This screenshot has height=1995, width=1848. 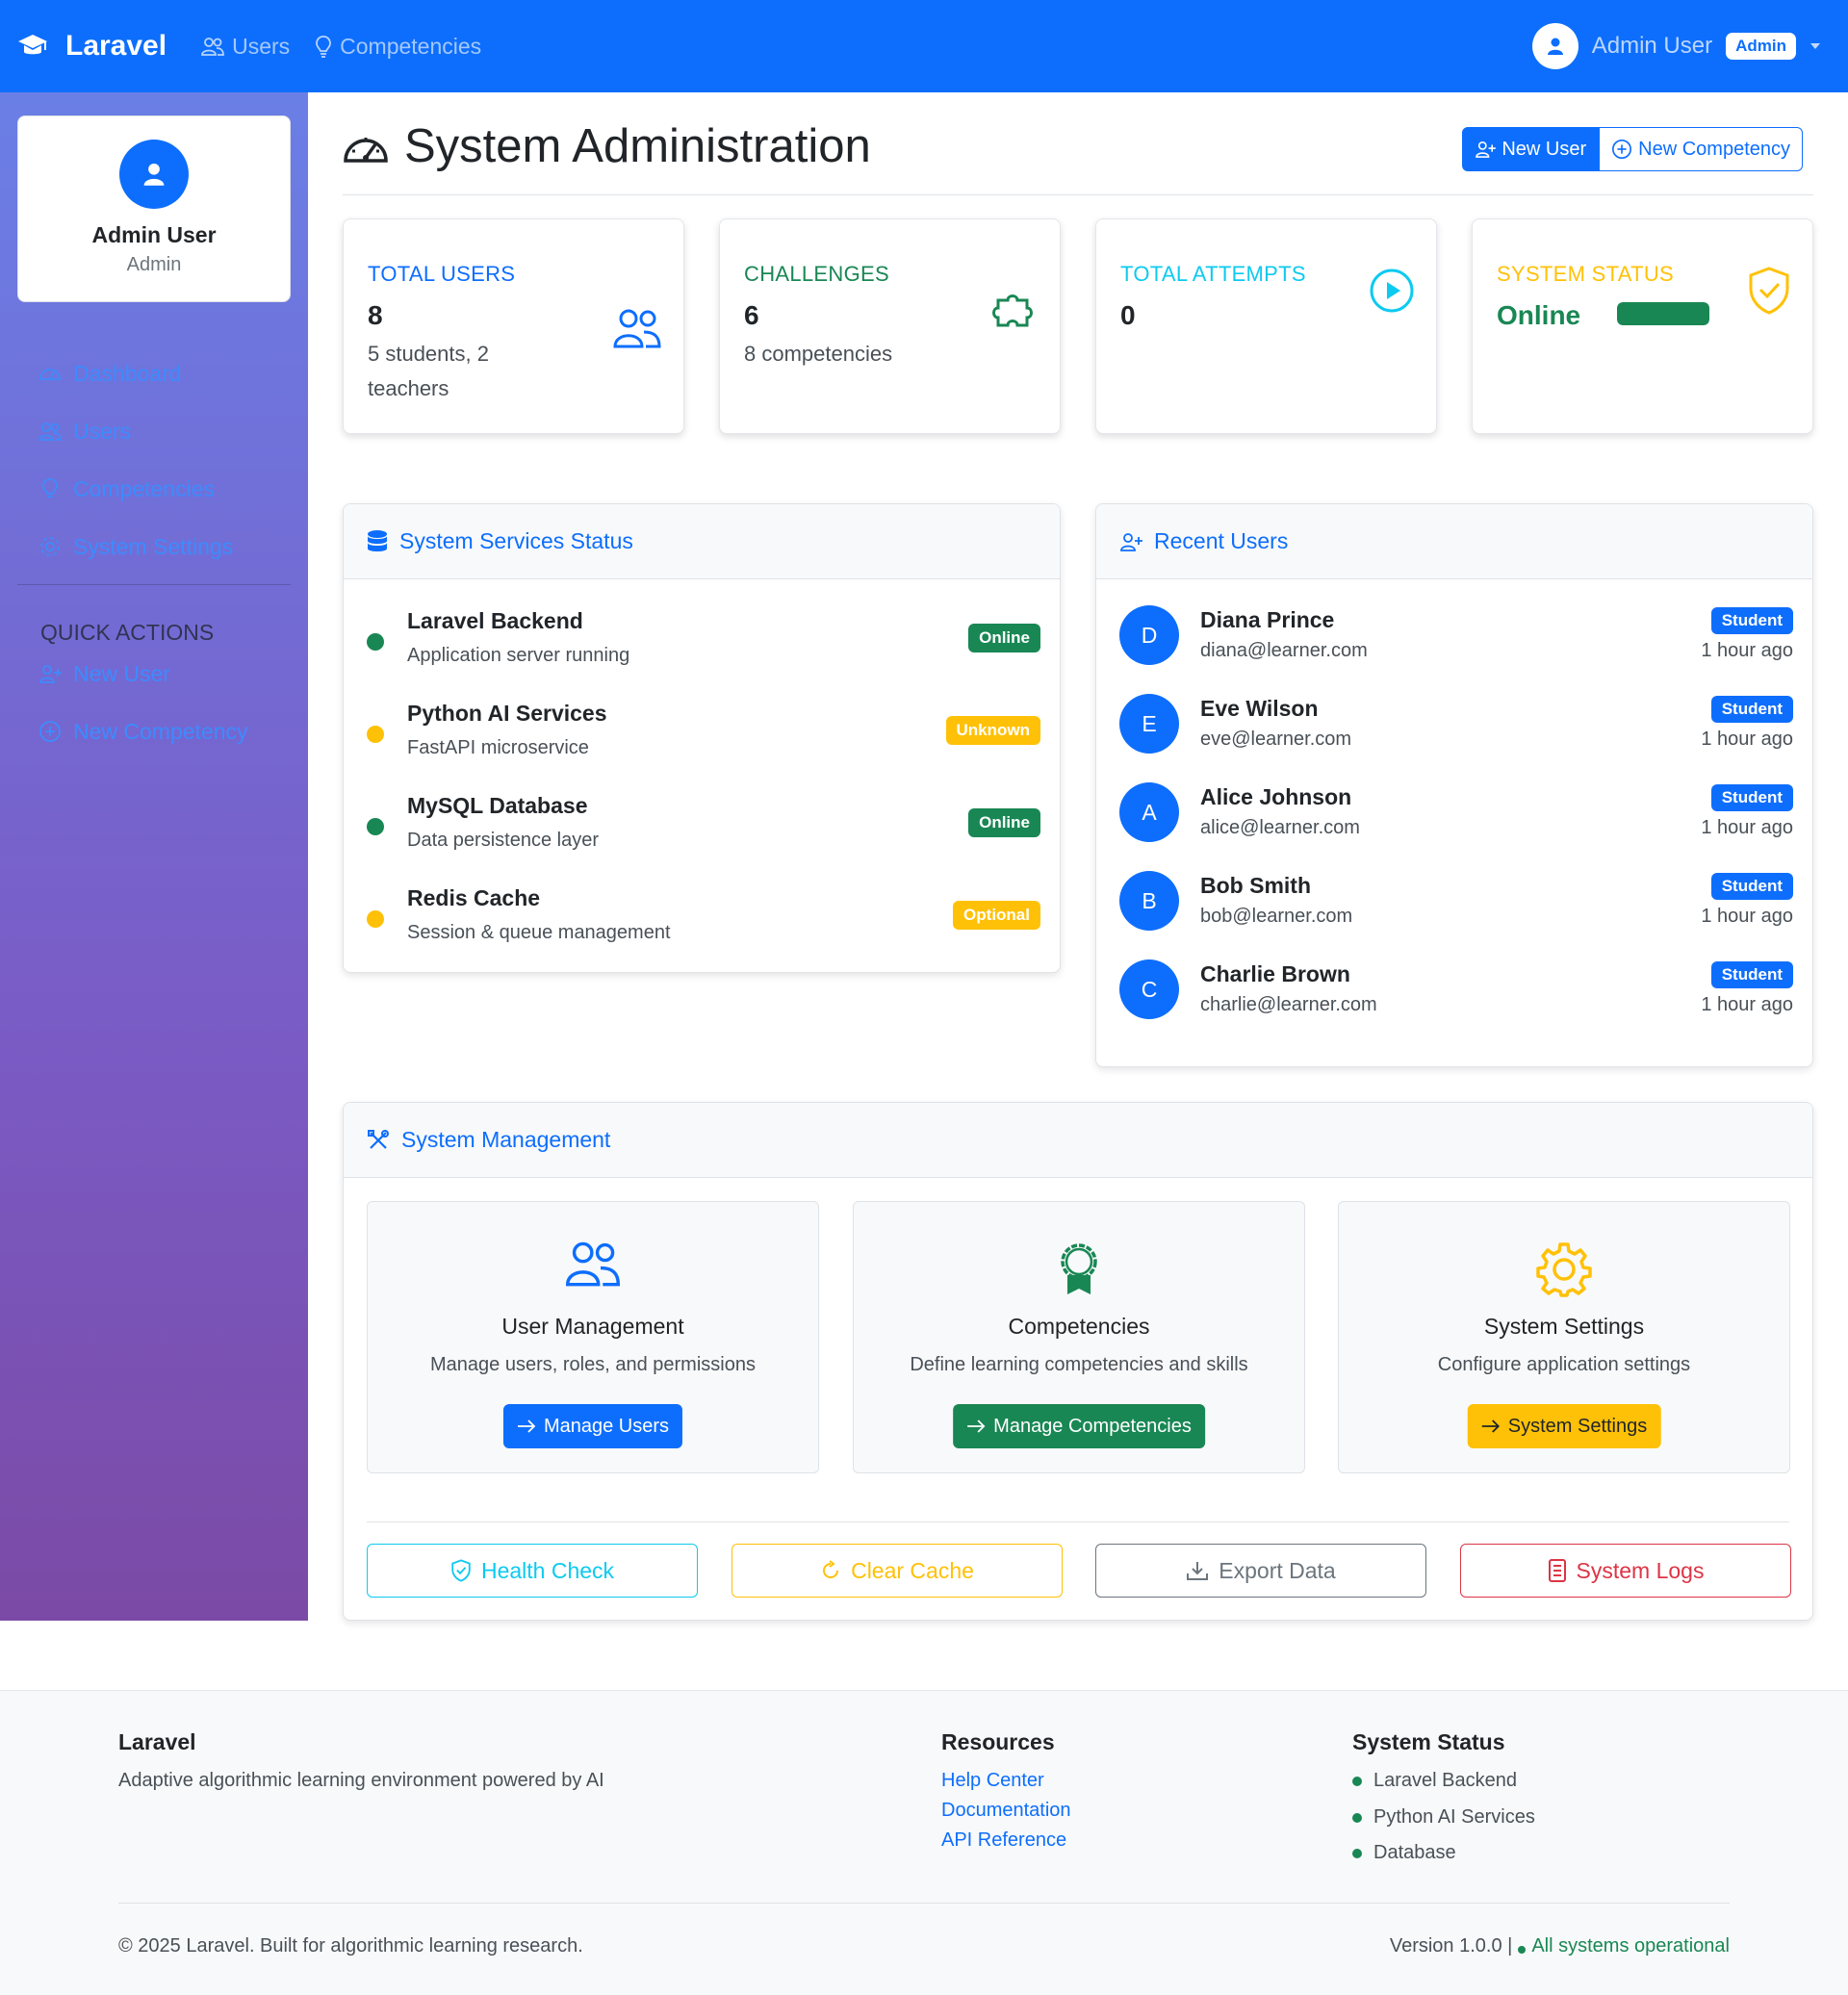 What do you see at coordinates (1769, 291) in the screenshot?
I see `shield-check-icon` at bounding box center [1769, 291].